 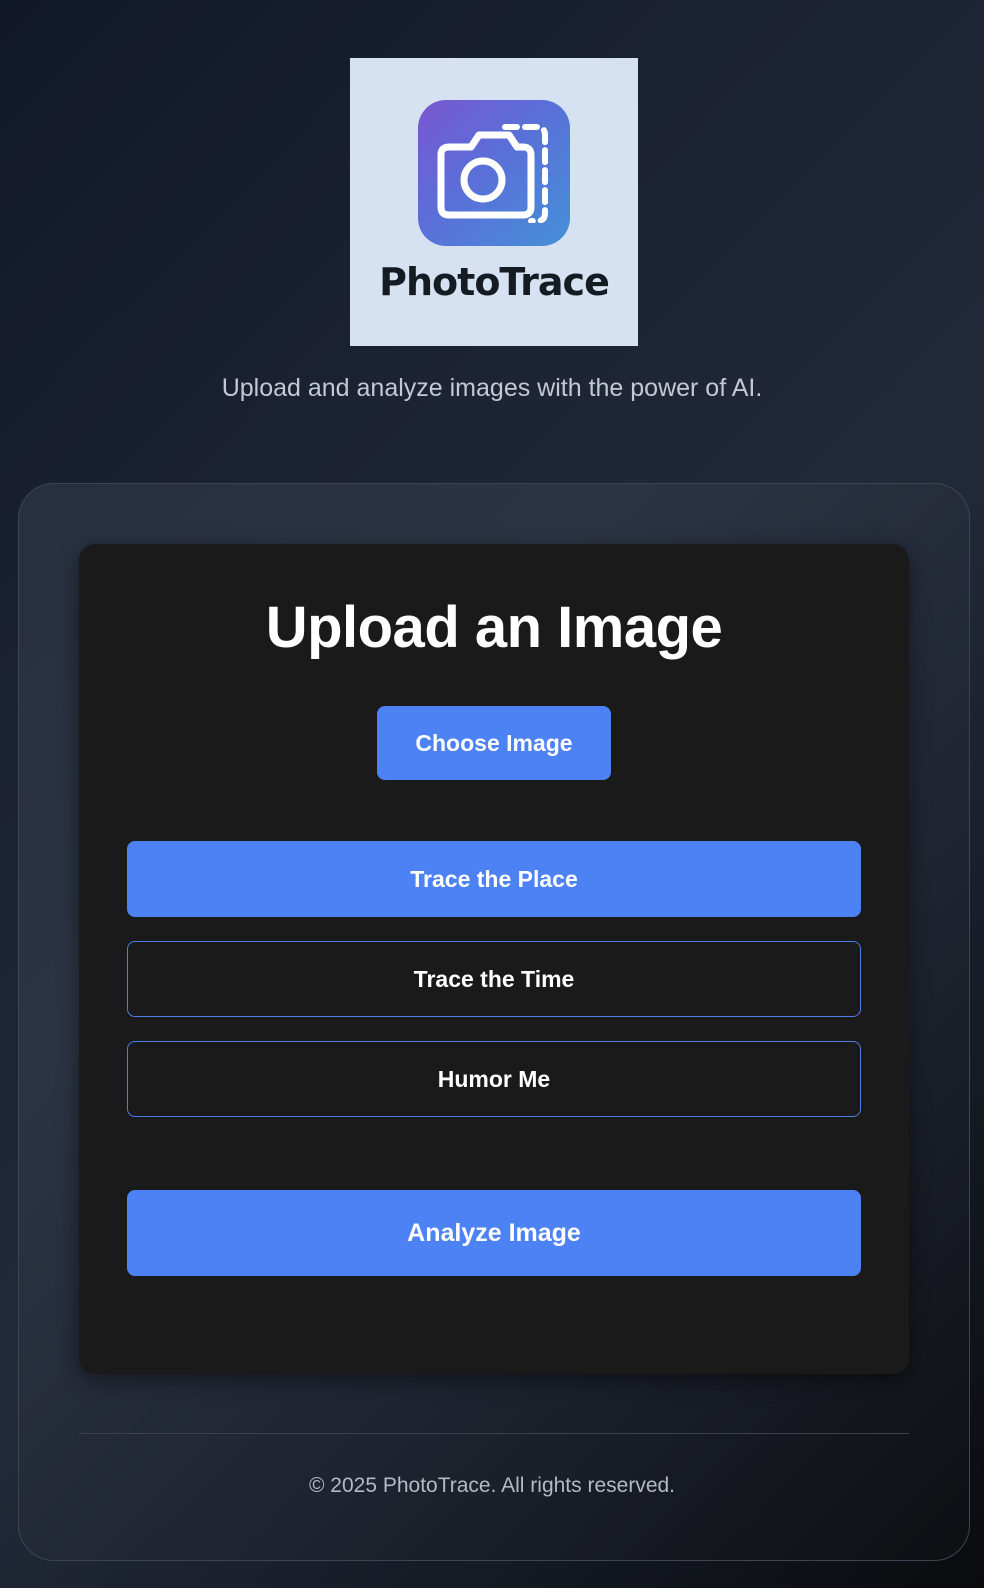 What do you see at coordinates (494, 1079) in the screenshot?
I see `humor-me-button: Humor Me` at bounding box center [494, 1079].